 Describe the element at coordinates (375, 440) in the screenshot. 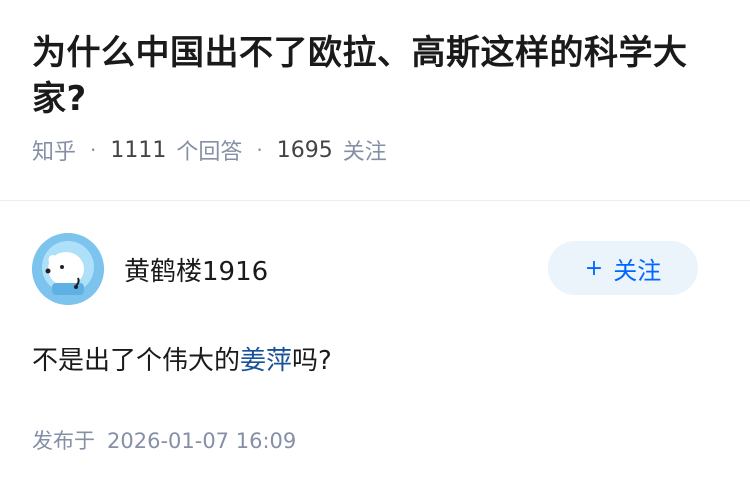

I see `posted-info: 发布于 2026-01-07 16:09` at that location.